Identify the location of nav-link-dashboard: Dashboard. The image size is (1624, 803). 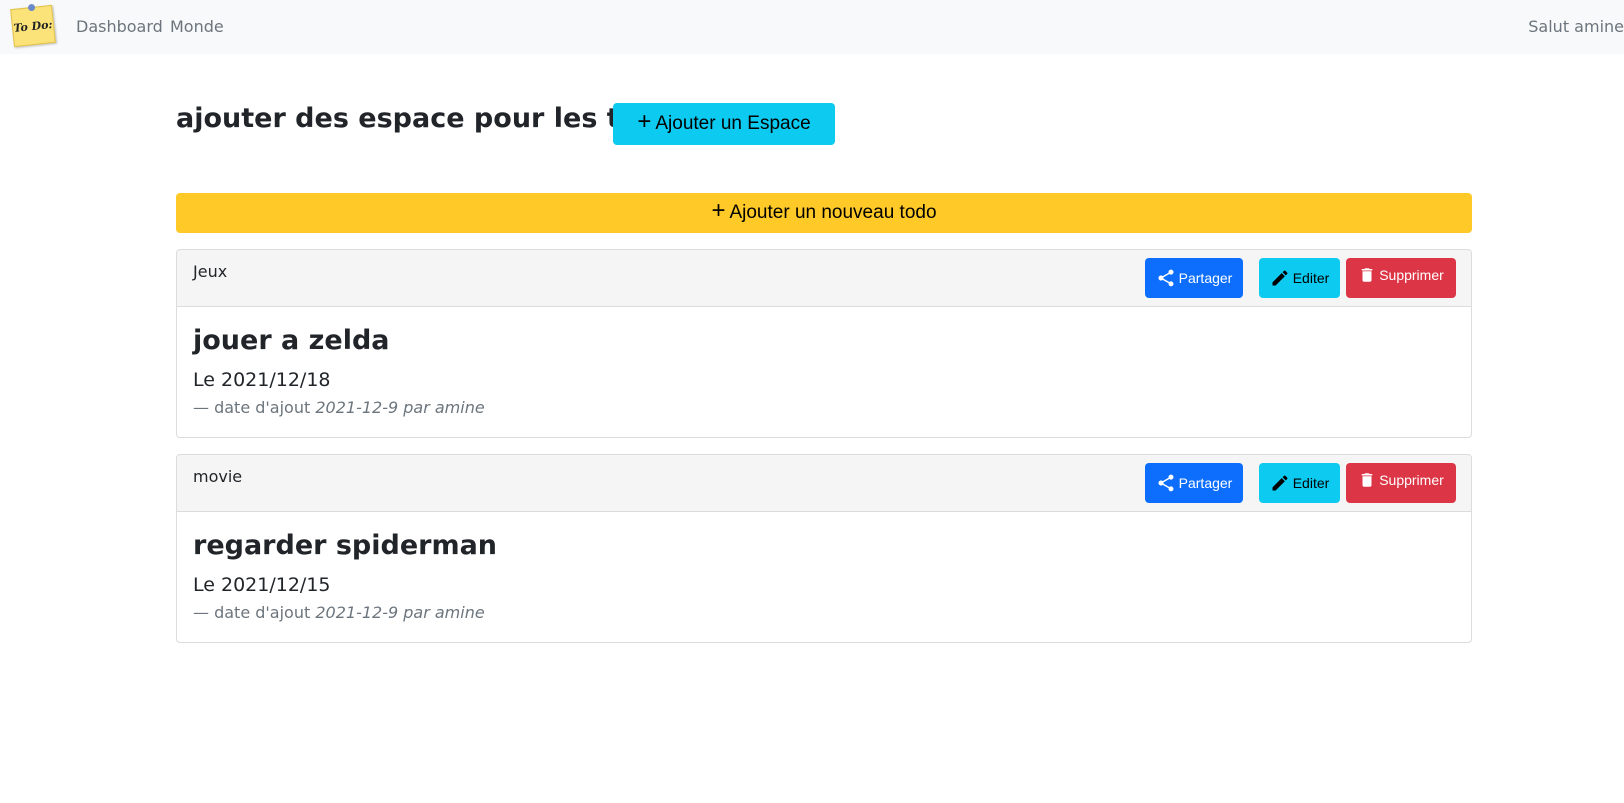
(119, 26).